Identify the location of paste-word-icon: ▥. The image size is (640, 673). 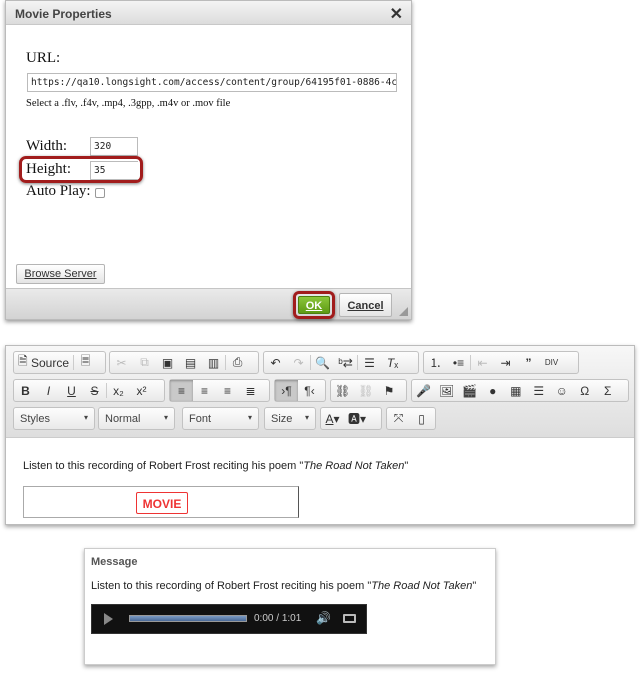
(213, 362).